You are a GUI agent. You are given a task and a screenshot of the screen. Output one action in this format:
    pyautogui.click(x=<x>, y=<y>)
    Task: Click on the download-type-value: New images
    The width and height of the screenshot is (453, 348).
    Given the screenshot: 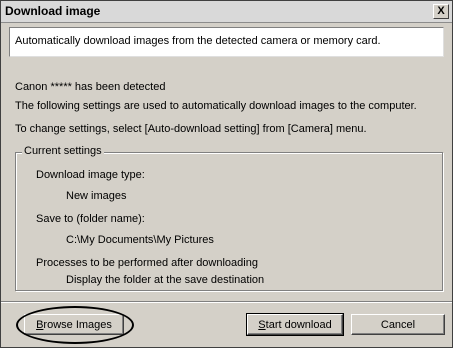 What is the action you would take?
    pyautogui.click(x=96, y=196)
    